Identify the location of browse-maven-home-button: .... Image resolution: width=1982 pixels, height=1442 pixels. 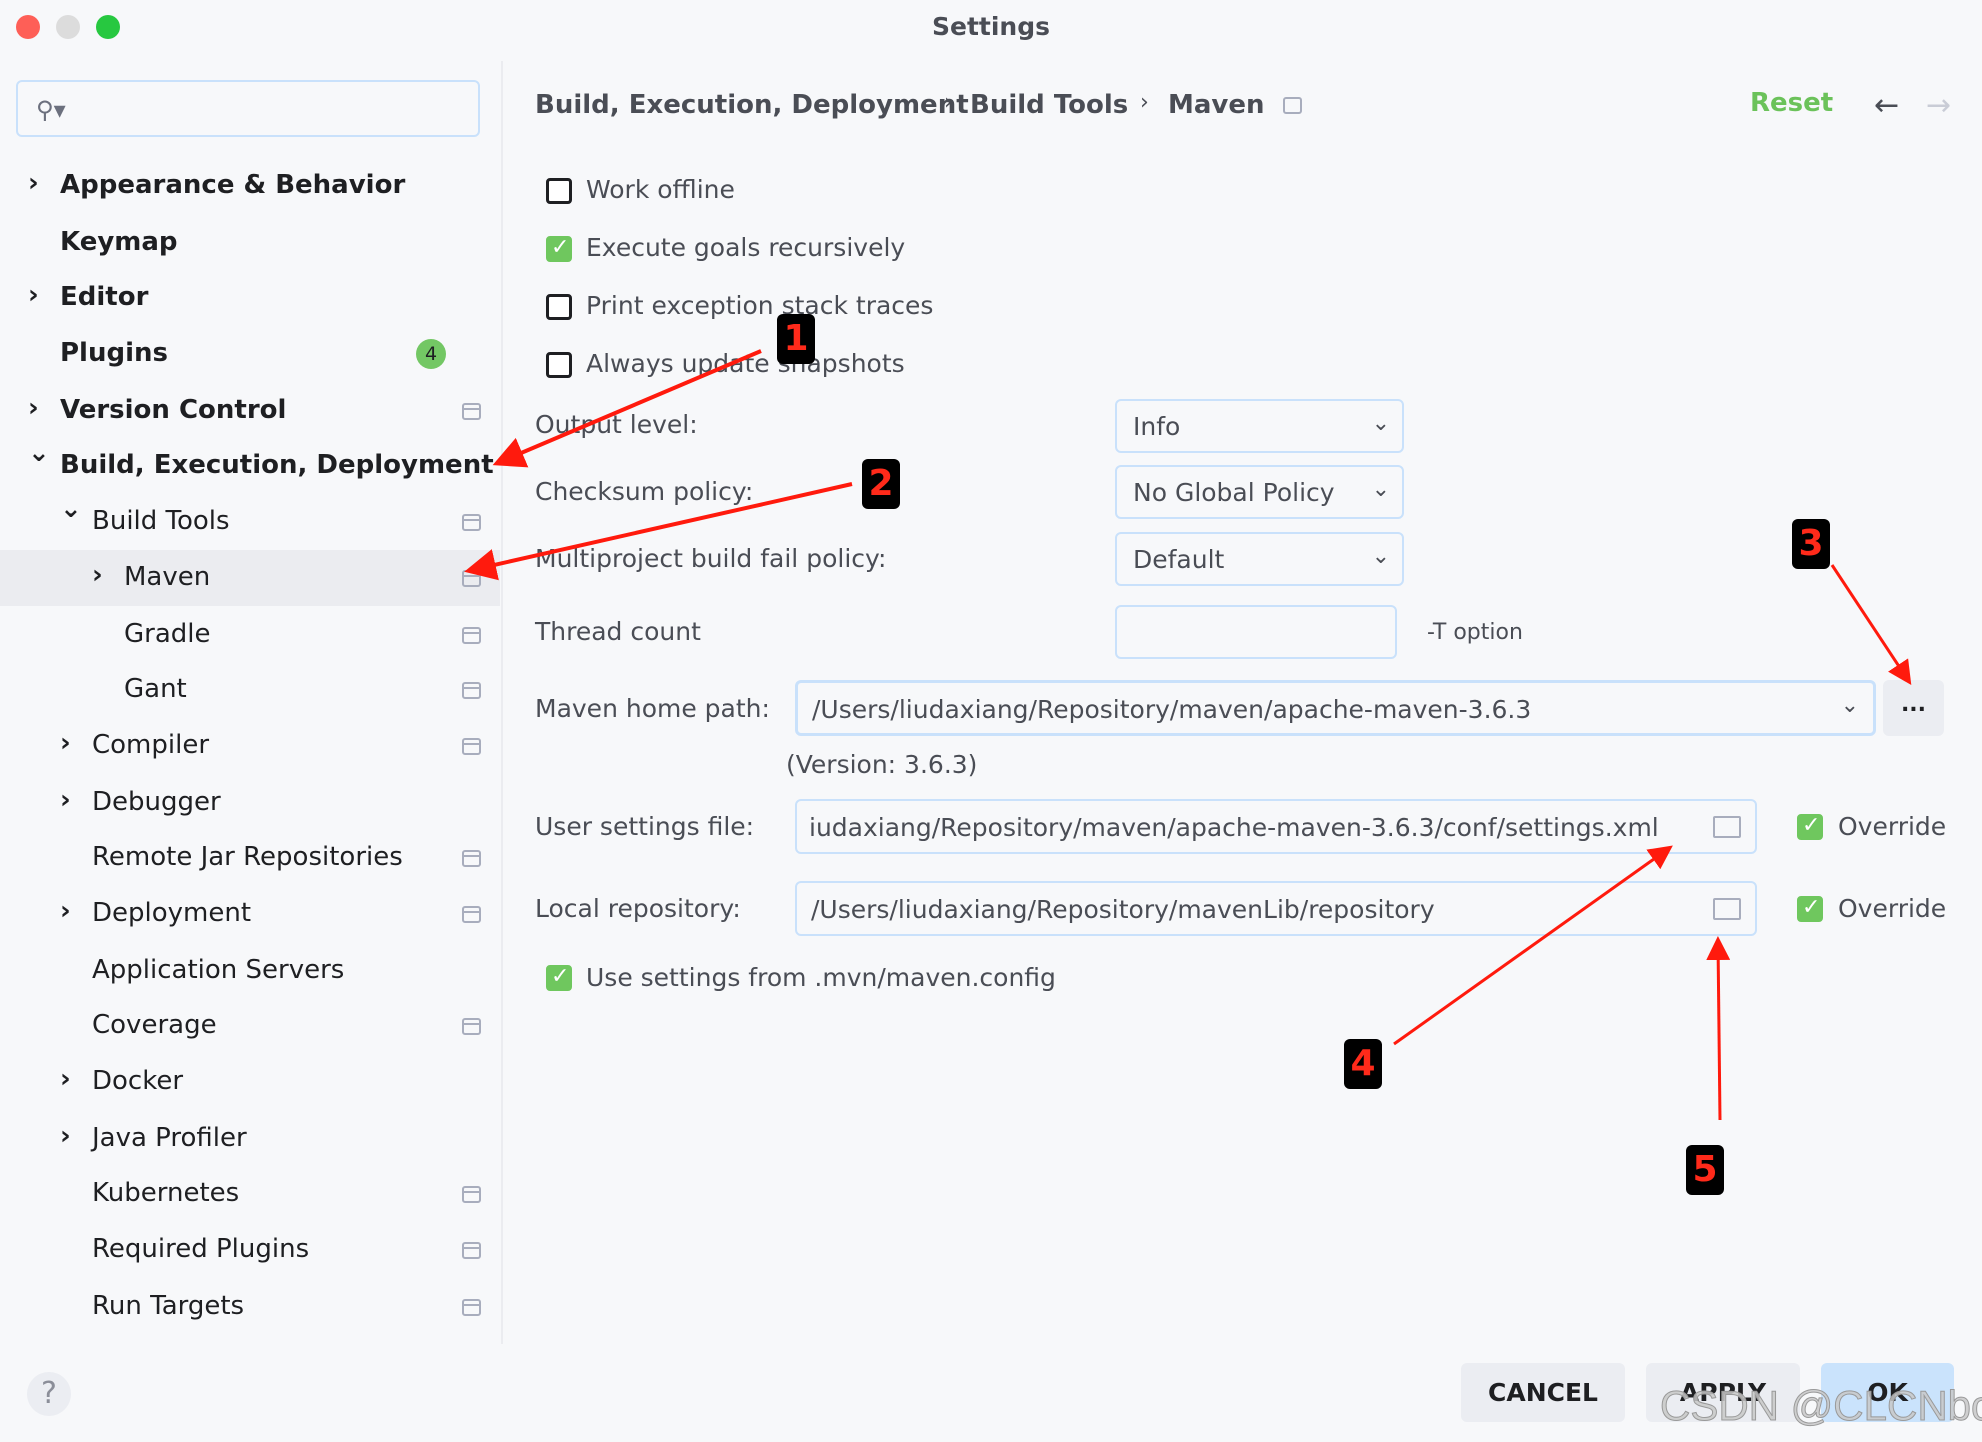
(1913, 708).